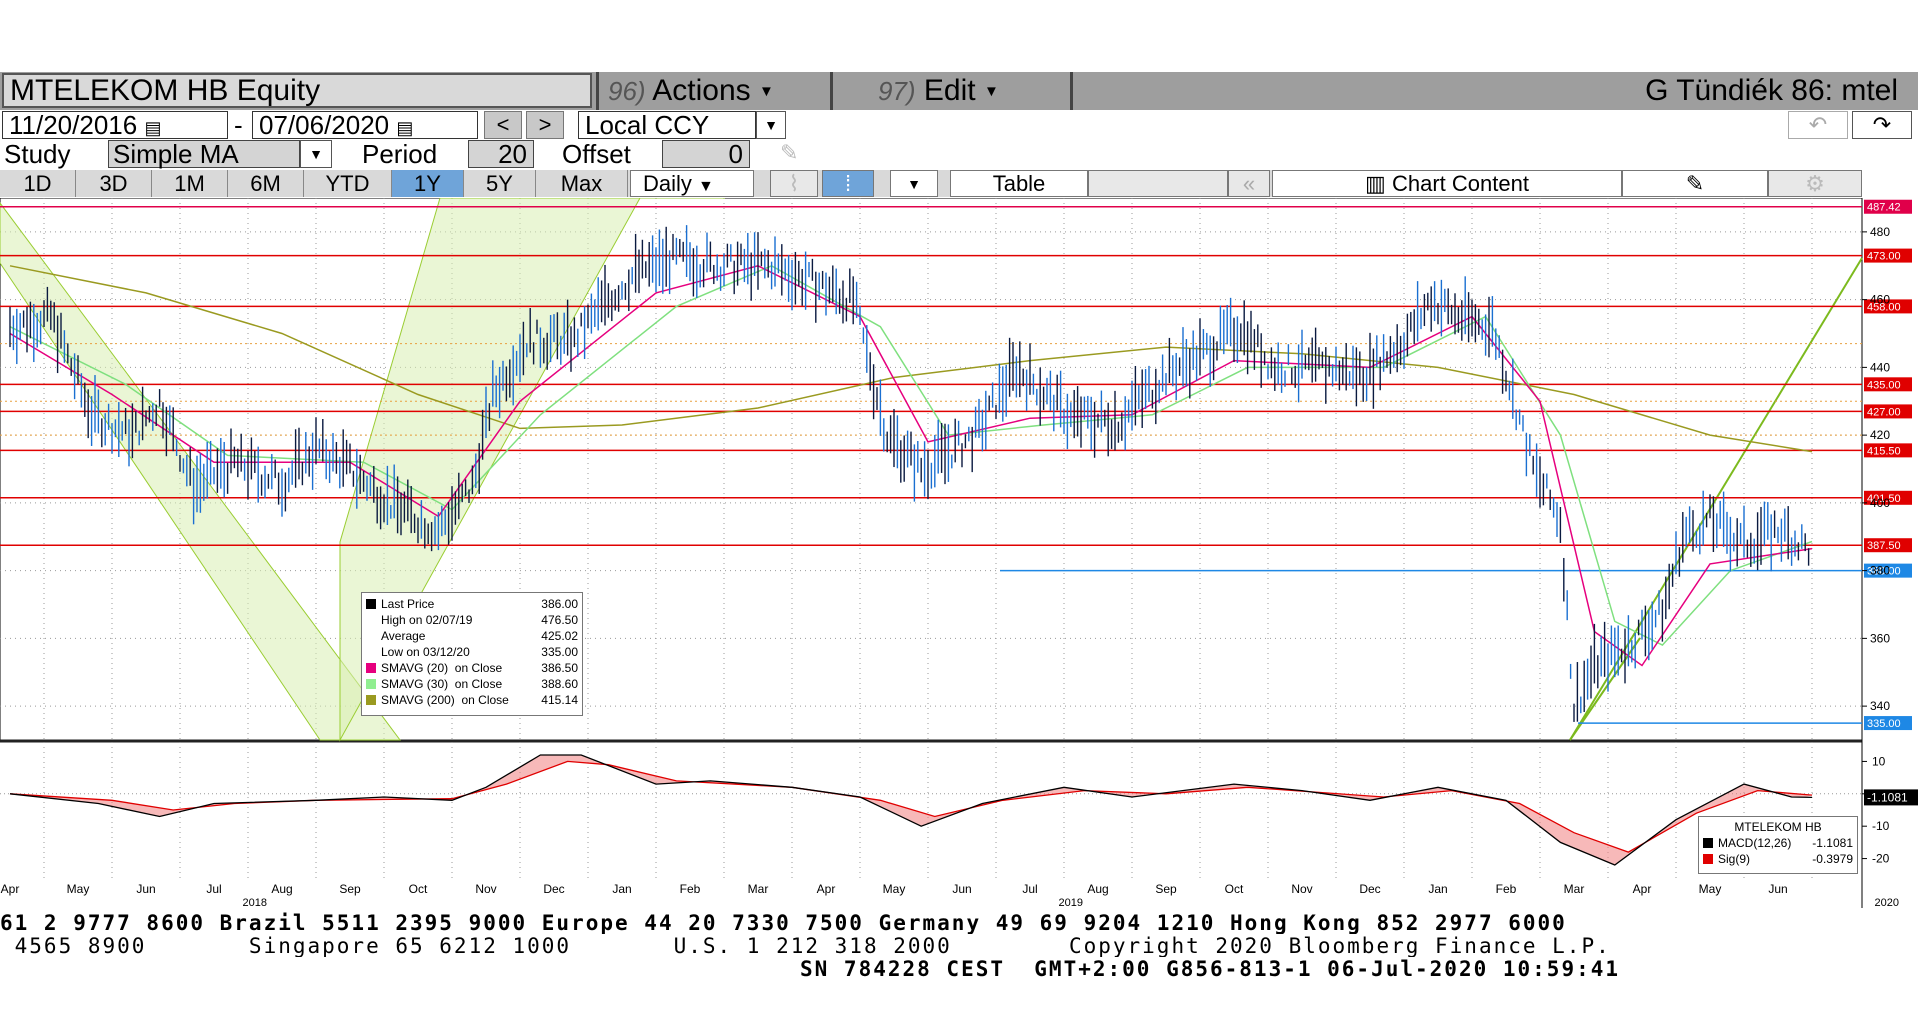 This screenshot has width=1918, height=1025. Describe the element at coordinates (297, 90) in the screenshot. I see `ticker-field: MTELEKOM HB Equity` at that location.